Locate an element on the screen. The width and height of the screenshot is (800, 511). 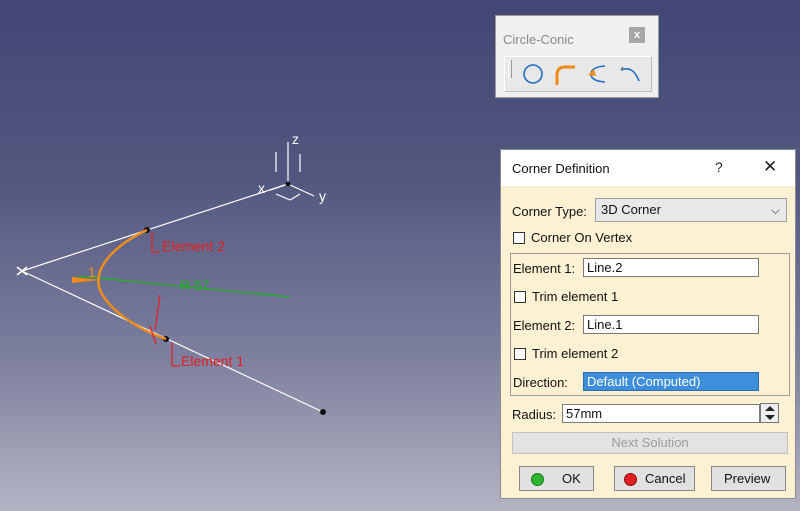
trim-element2-label: Trim element 2 is located at coordinates (575, 353).